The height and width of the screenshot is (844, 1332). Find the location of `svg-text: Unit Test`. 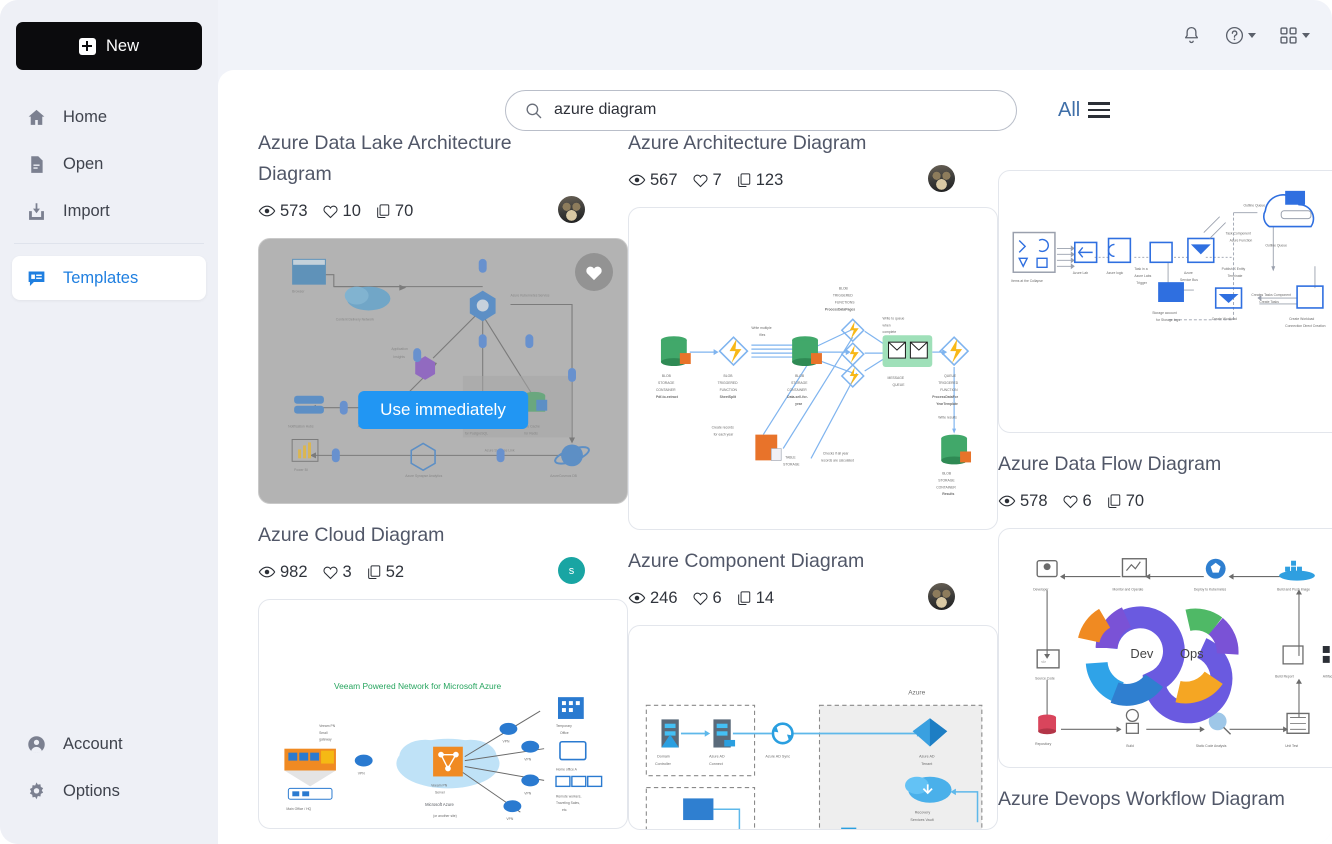

svg-text: Unit Test is located at coordinates (1291, 746).